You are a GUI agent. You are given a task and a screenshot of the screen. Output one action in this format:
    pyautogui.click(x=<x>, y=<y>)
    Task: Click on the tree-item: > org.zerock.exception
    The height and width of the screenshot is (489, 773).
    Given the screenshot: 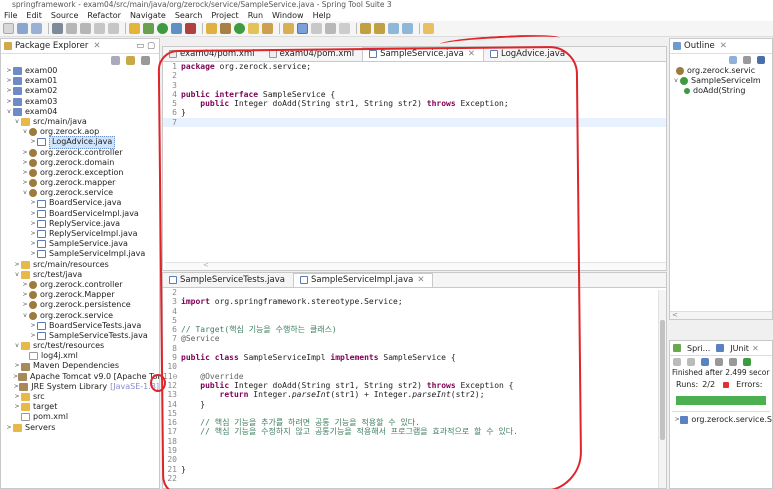 What is the action you would take?
    pyautogui.click(x=81, y=173)
    